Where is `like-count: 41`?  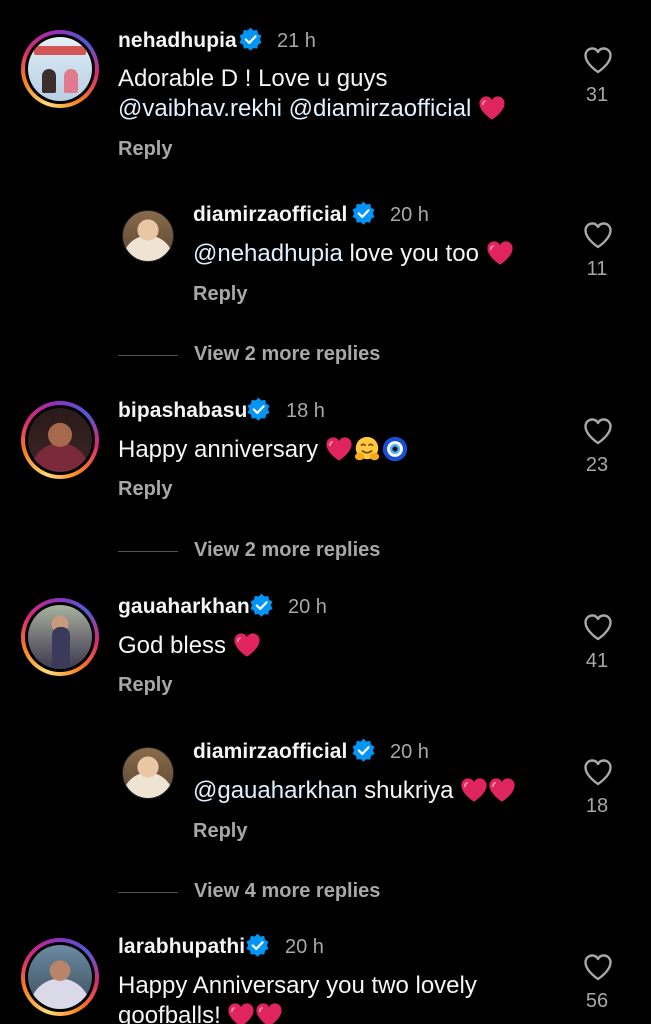 like-count: 41 is located at coordinates (597, 661).